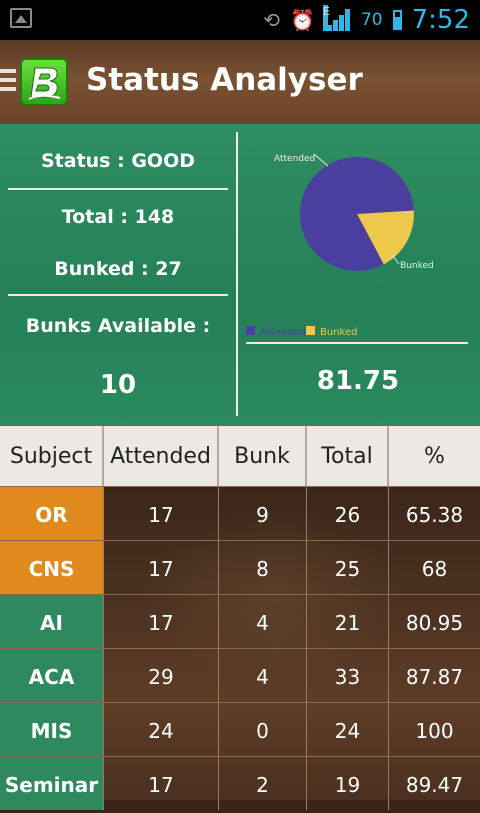  I want to click on percent-cell: 89.47, so click(434, 785).